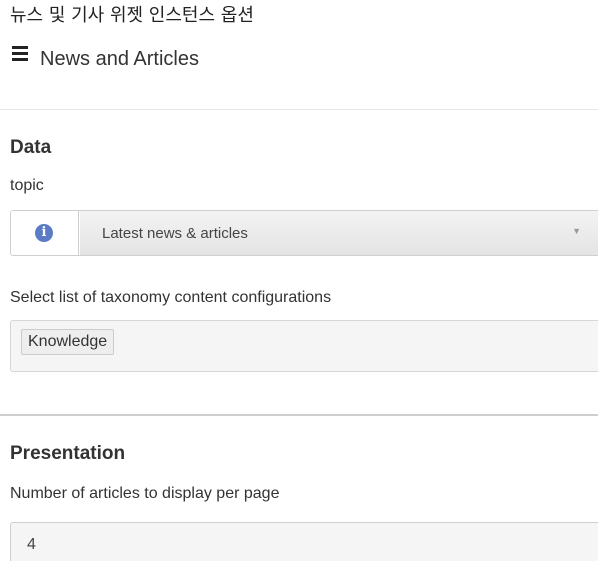 This screenshot has height=561, width=598. I want to click on info-icon: i, so click(44, 233).